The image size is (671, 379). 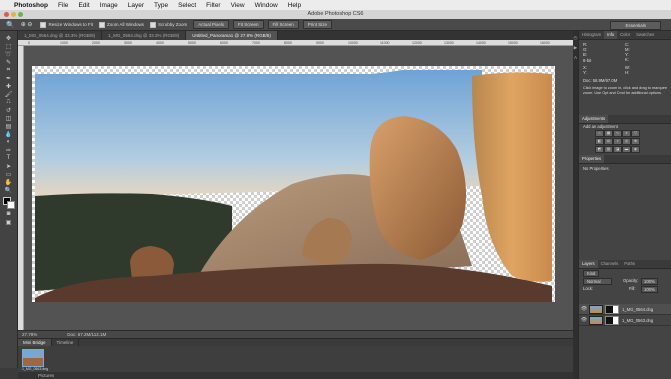 I want to click on tab-document-2: 1_MG_0563.dng @ 33.3% (RGB/8), so click(x=144, y=35).